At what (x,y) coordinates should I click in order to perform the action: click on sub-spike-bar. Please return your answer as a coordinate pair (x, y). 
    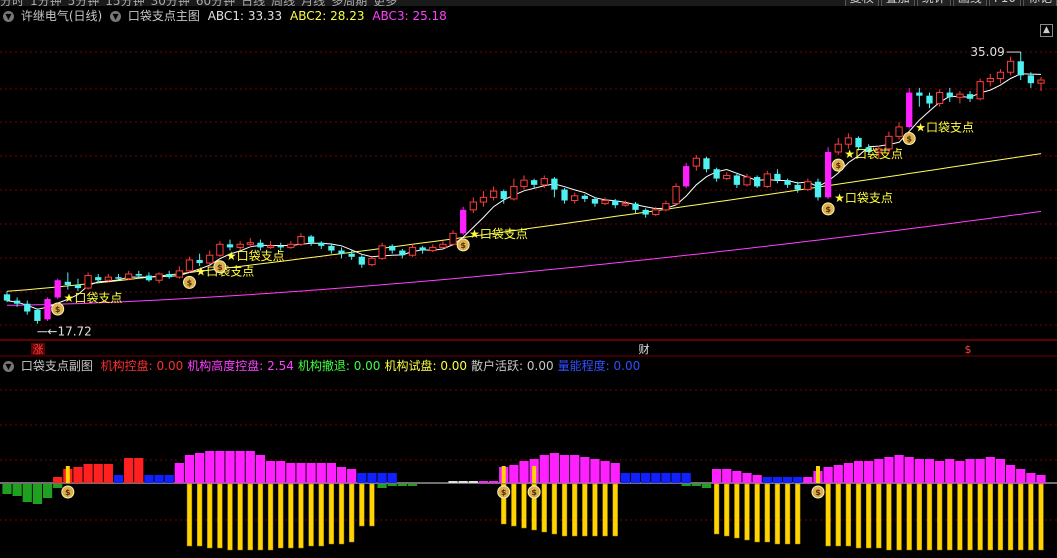
    Looking at the image, I should click on (67, 474).